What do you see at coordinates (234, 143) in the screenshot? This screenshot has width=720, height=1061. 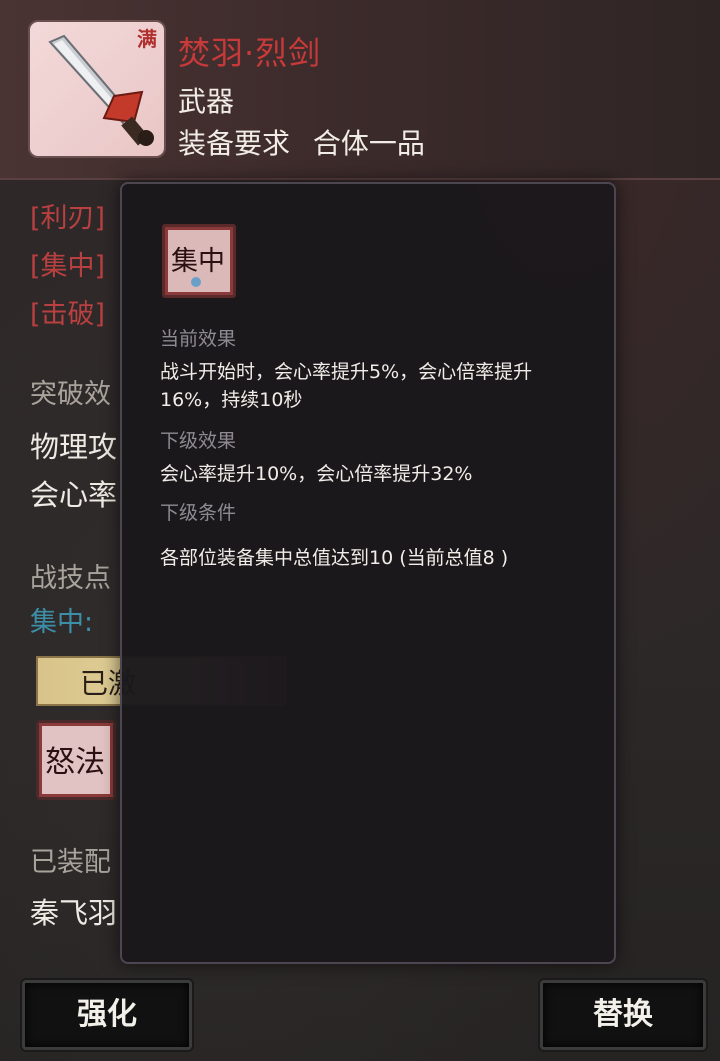 I see `requirement-label: 装备要求` at bounding box center [234, 143].